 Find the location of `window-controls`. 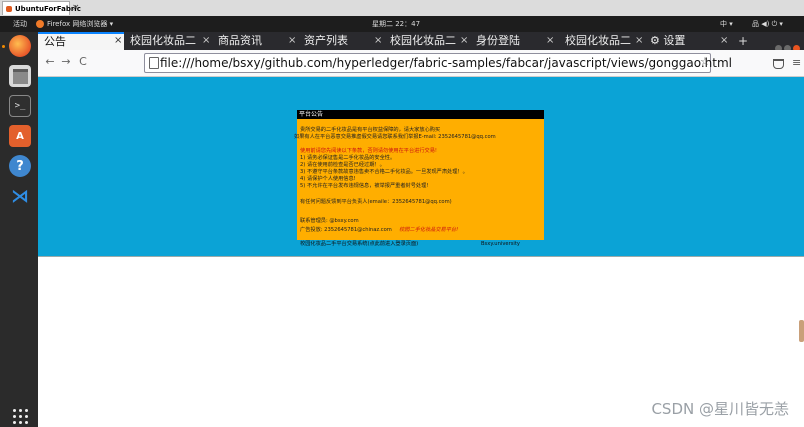

window-controls is located at coordinates (786, 44).